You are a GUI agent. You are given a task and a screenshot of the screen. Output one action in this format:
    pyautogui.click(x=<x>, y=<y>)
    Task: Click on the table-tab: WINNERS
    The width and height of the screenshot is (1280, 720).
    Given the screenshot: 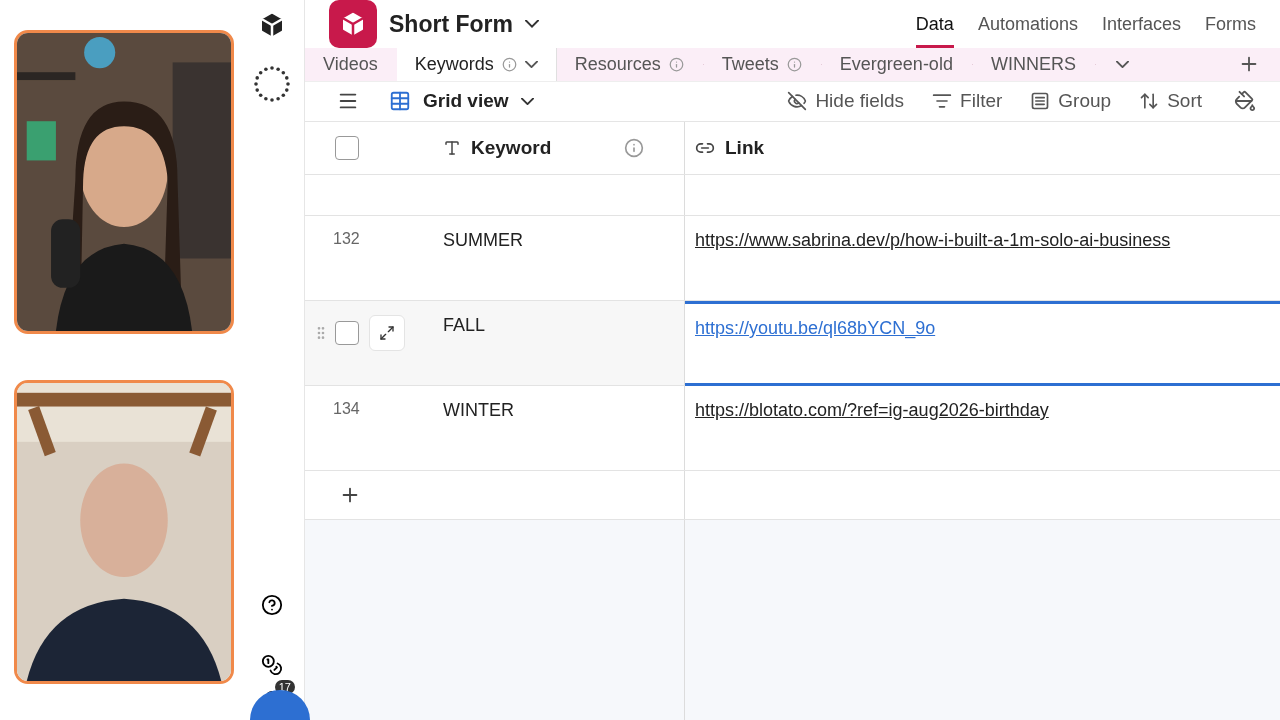 What is the action you would take?
    pyautogui.click(x=1033, y=64)
    